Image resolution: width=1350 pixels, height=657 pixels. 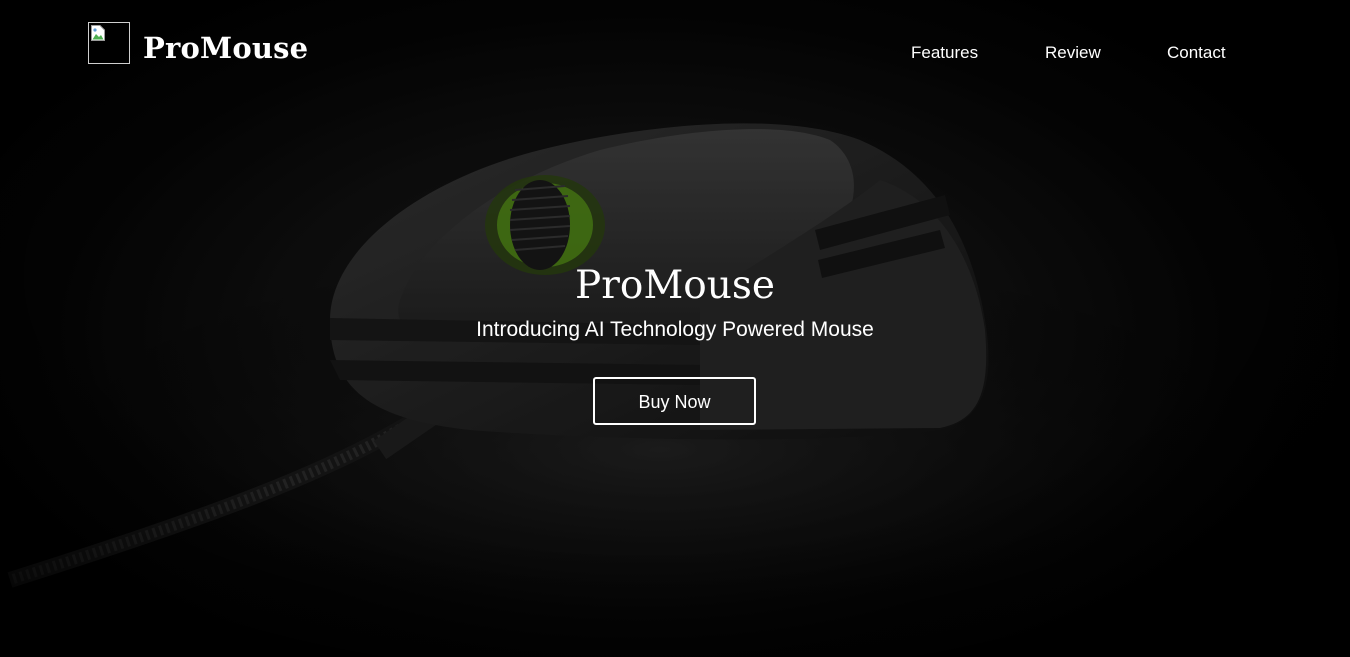 What do you see at coordinates (675, 329) in the screenshot?
I see `hero-subtitle: Introducing AI Technology Powered Mouse` at bounding box center [675, 329].